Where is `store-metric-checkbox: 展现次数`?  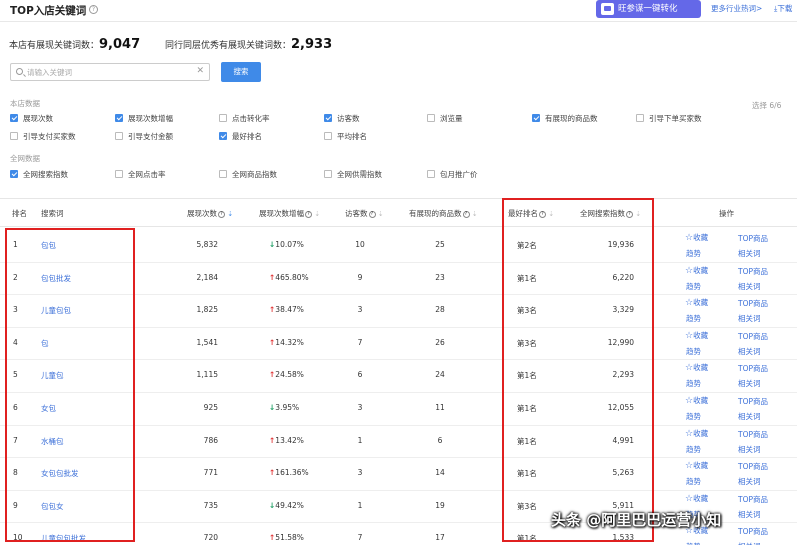 store-metric-checkbox: 展现次数 is located at coordinates (31, 119).